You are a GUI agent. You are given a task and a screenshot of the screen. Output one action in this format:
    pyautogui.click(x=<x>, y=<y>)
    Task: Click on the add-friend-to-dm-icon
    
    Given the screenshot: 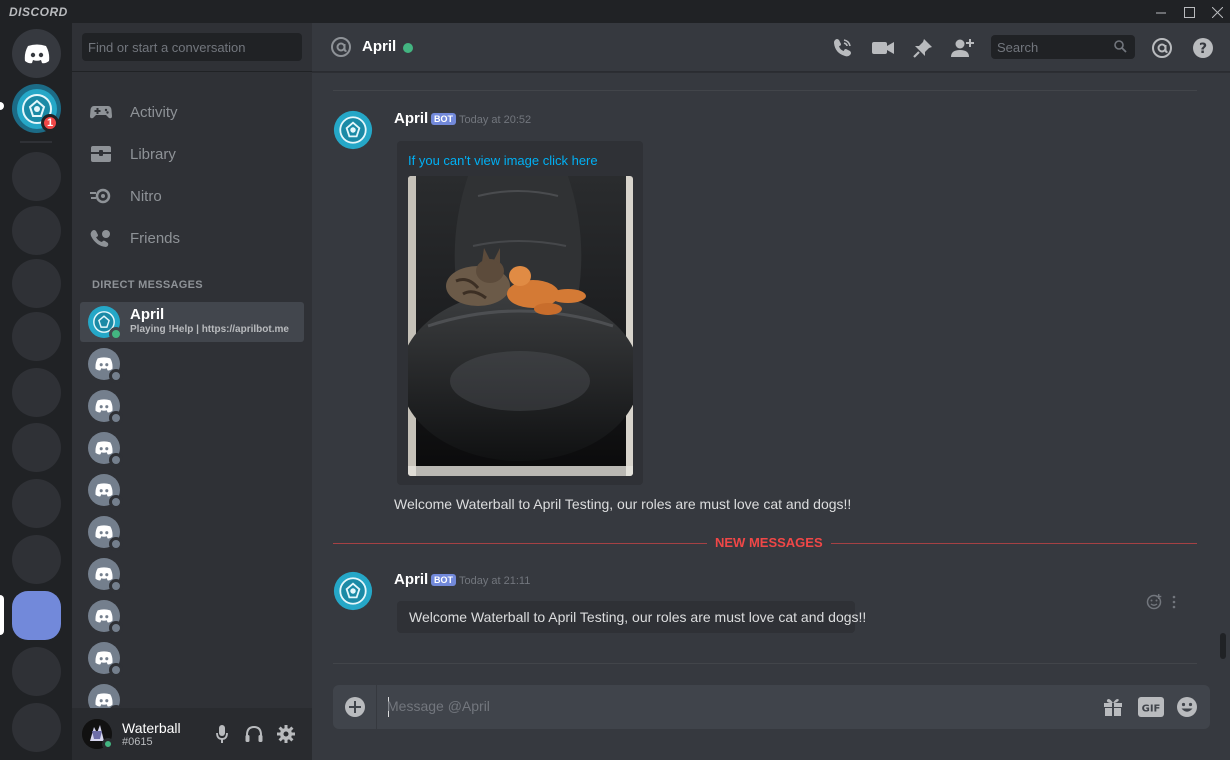 What is the action you would take?
    pyautogui.click(x=963, y=48)
    